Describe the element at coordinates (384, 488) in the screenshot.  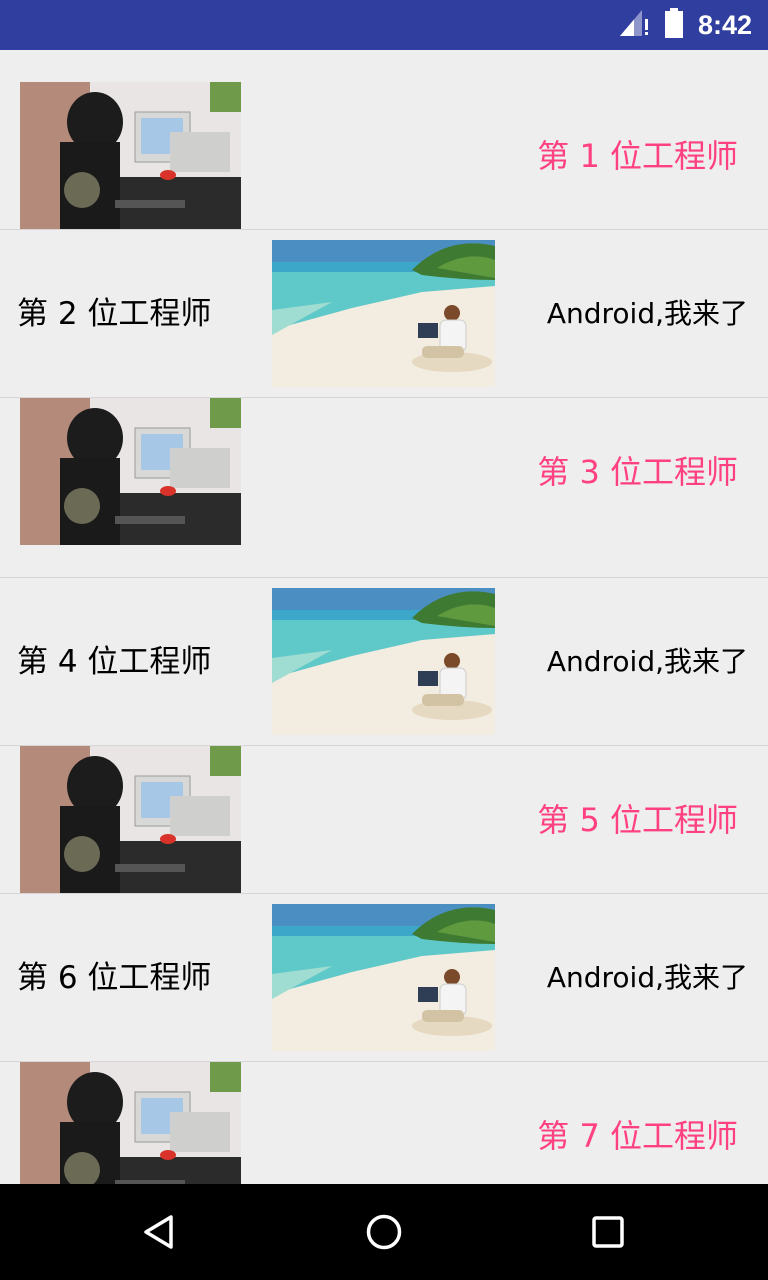
I see `list-item: 第 3 位工程师` at that location.